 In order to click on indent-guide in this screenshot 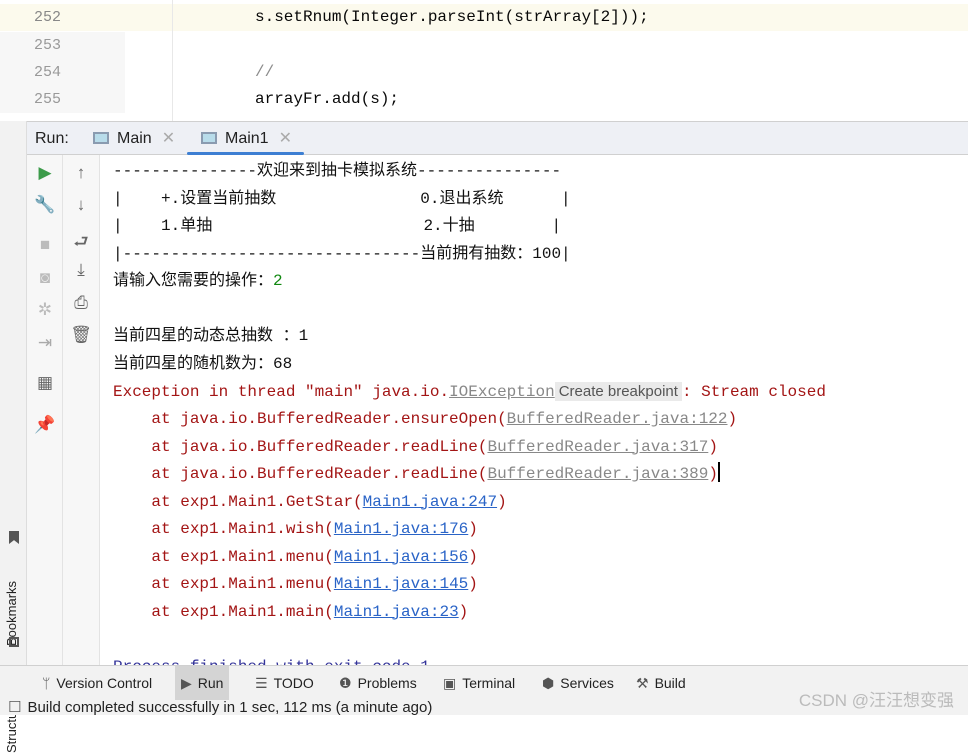, I will do `click(172, 60)`.